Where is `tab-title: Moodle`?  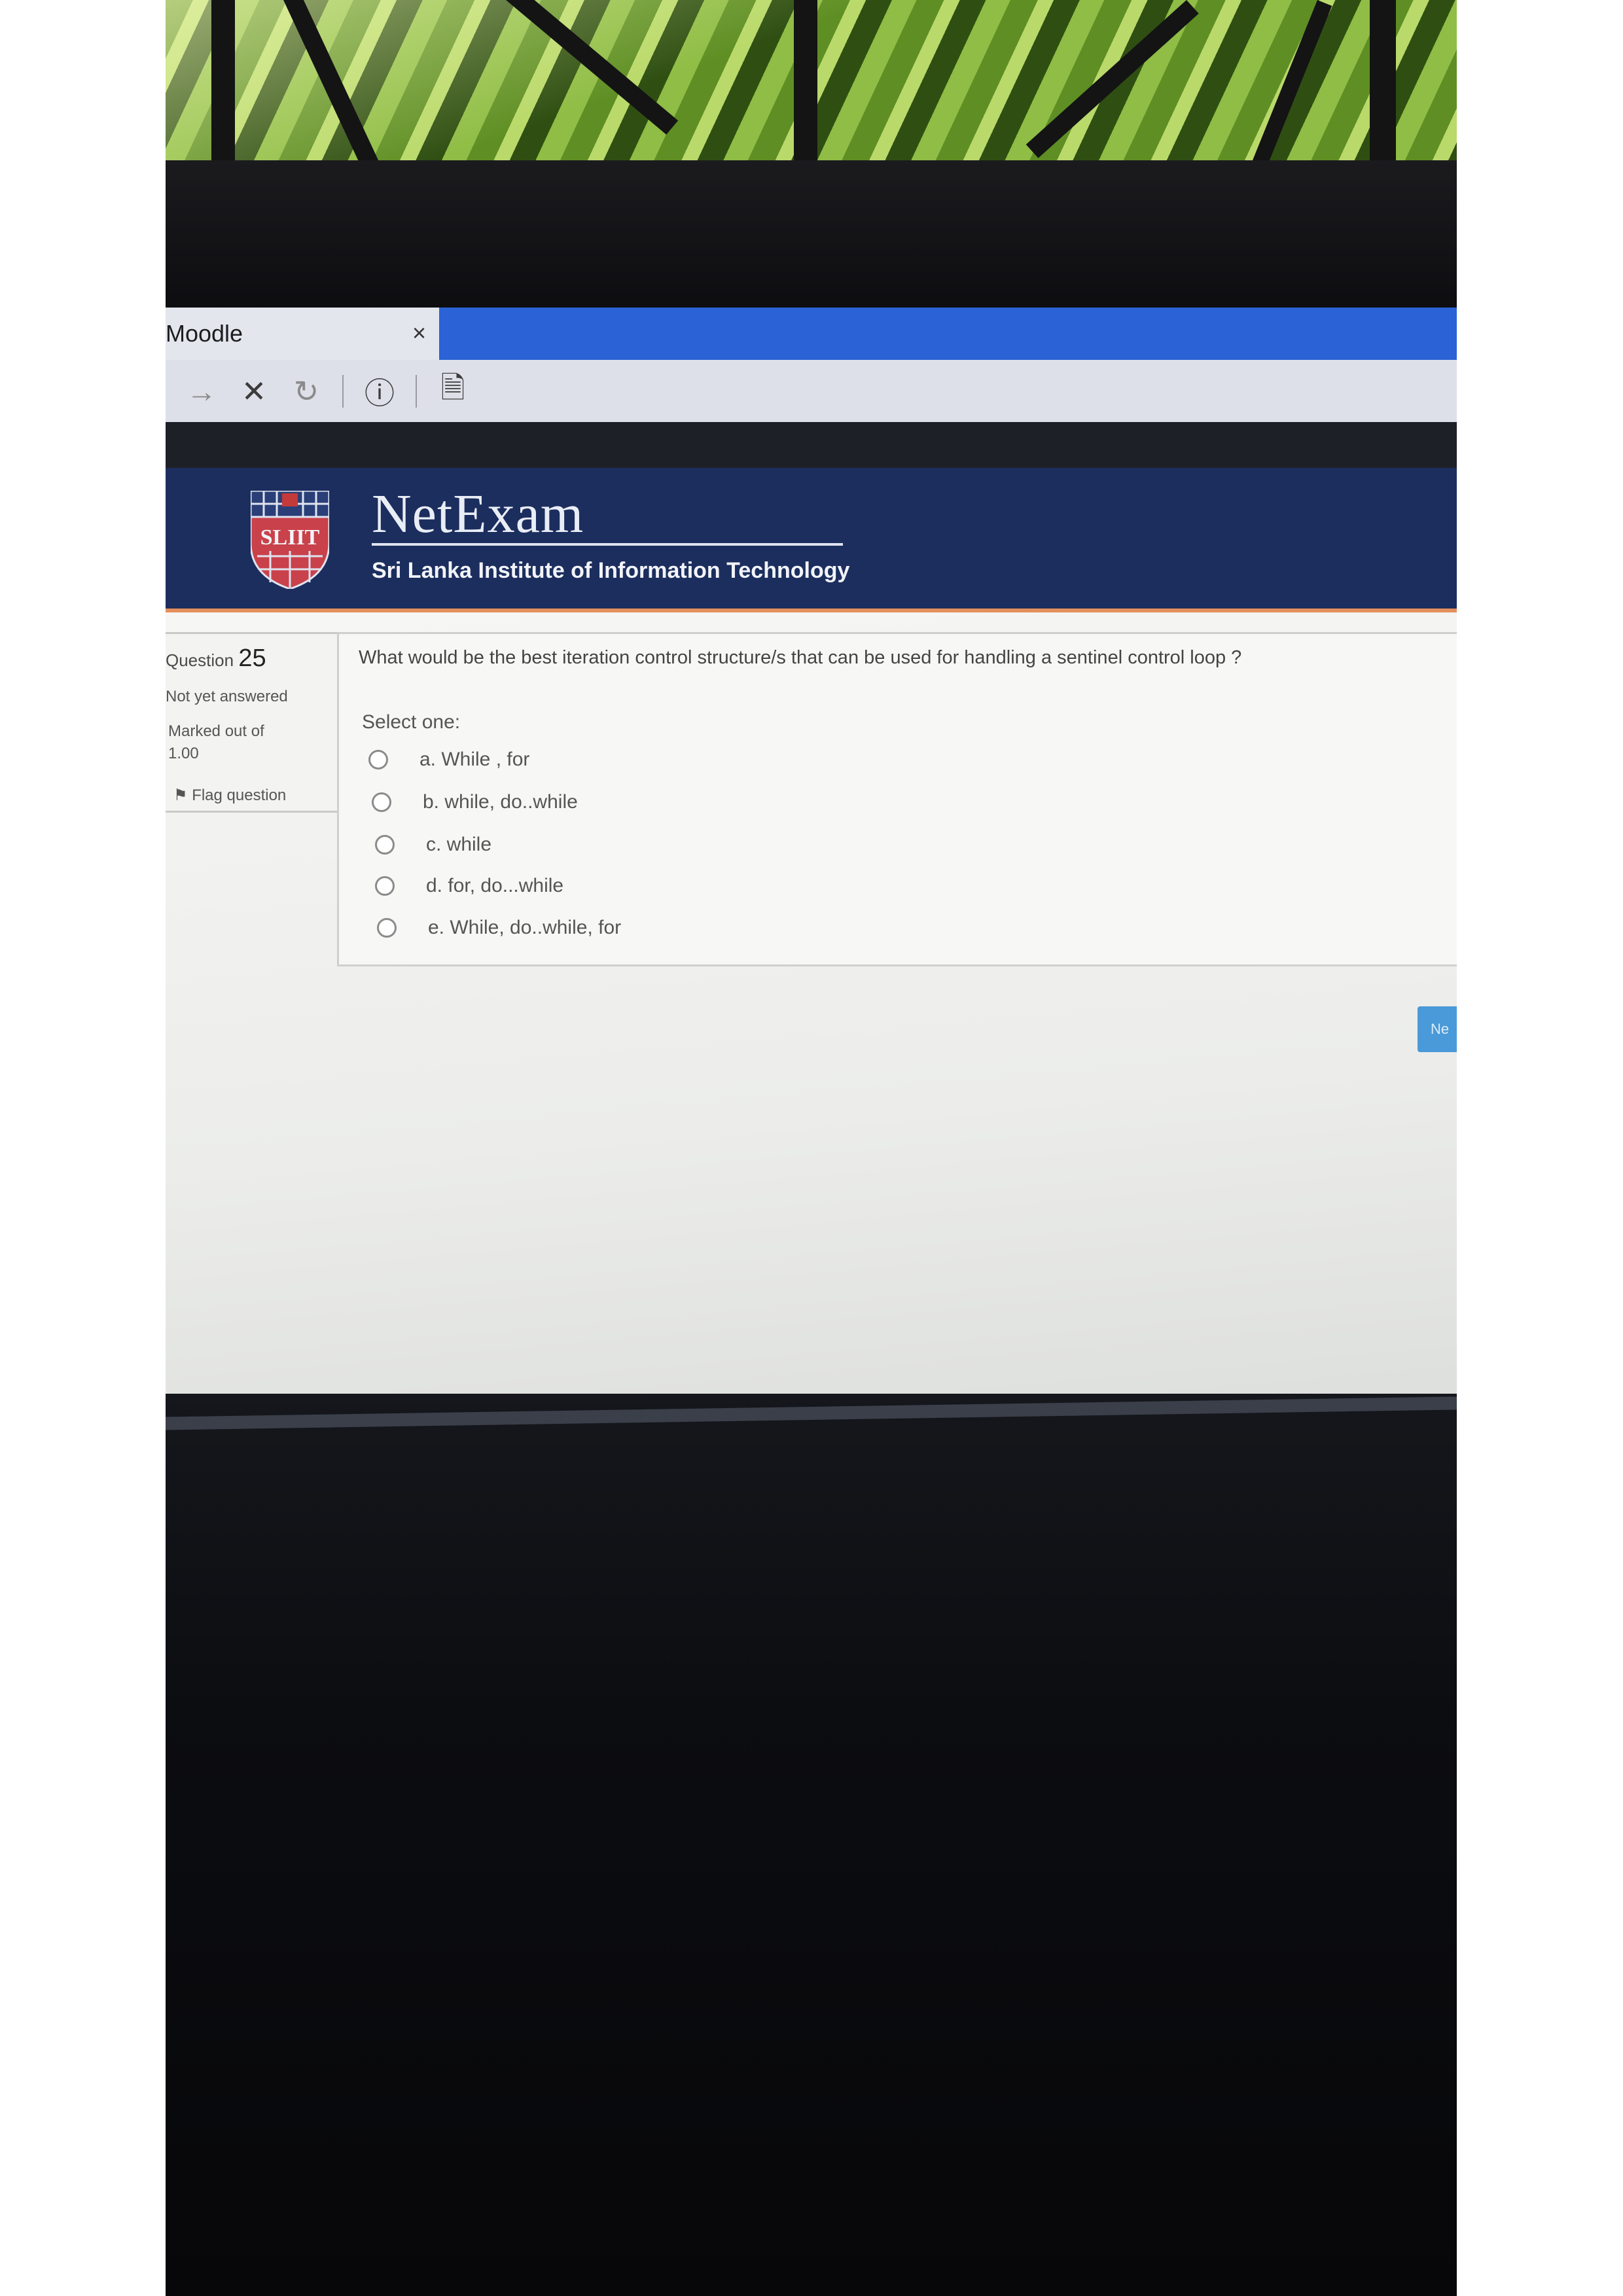 tab-title: Moodle is located at coordinates (205, 333).